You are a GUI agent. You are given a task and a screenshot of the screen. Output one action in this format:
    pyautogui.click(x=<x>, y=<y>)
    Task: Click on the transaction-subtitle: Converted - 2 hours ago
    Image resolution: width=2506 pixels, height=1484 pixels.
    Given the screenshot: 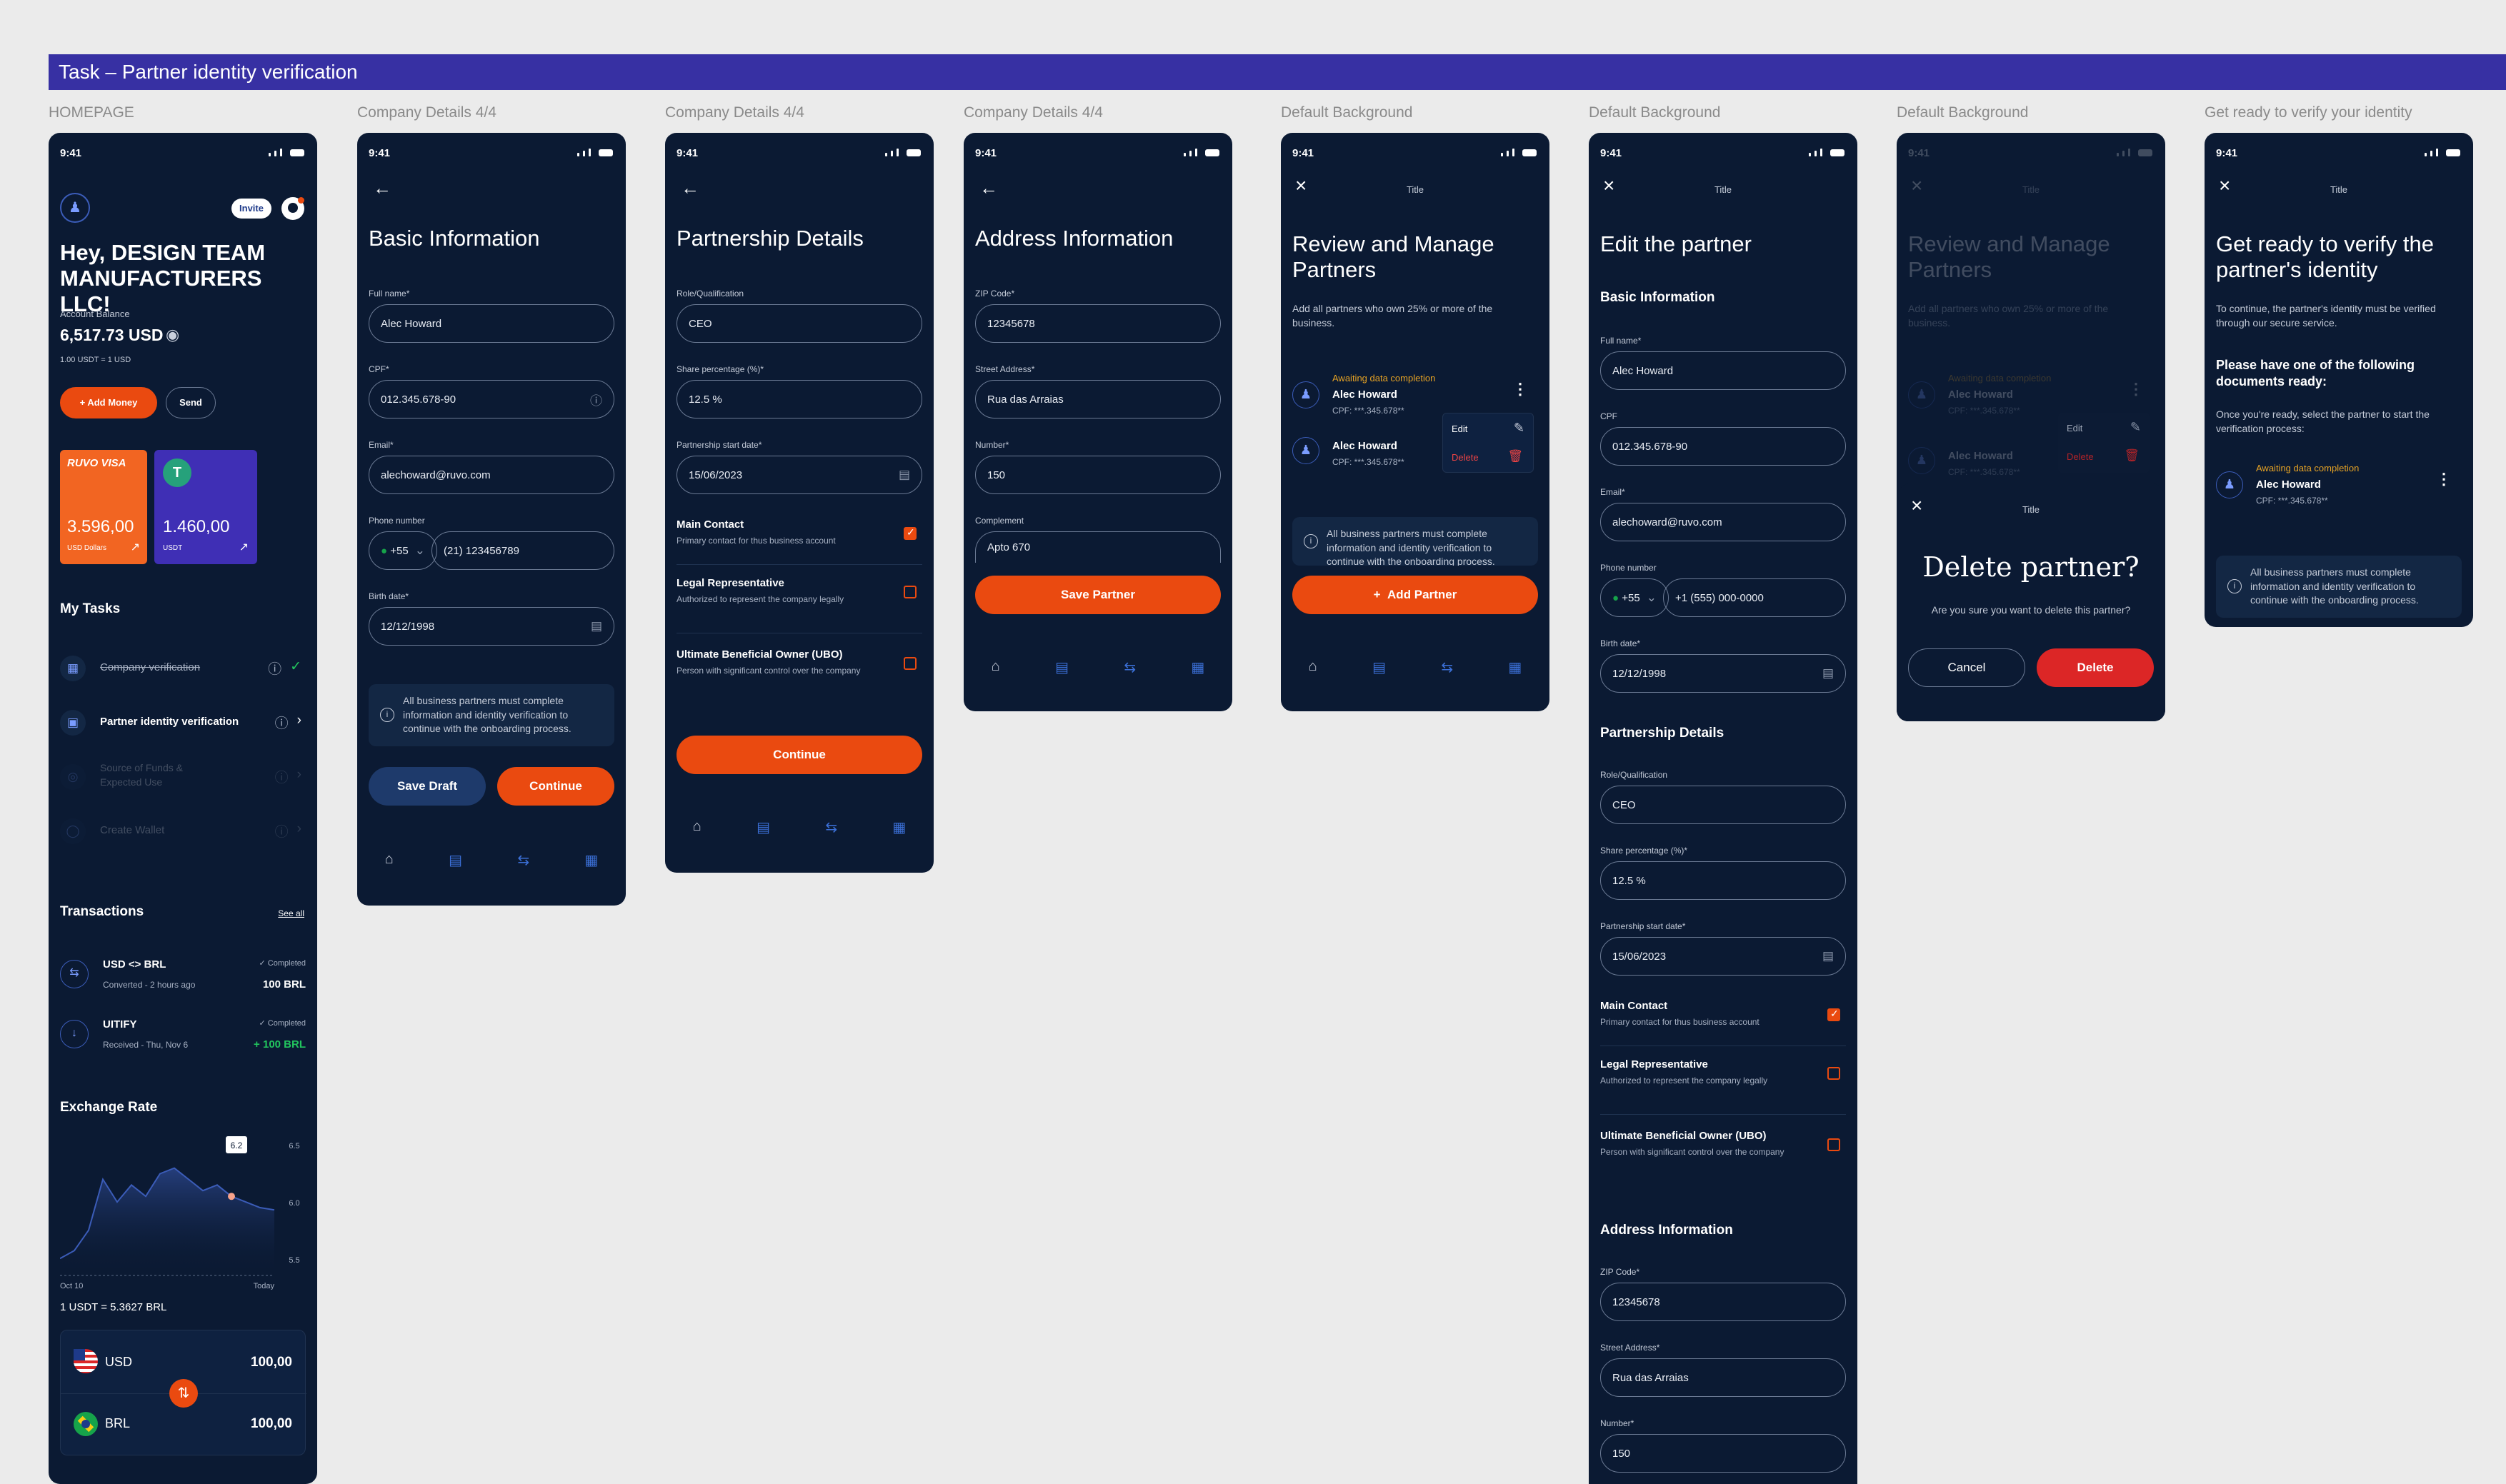 What is the action you would take?
    pyautogui.click(x=149, y=985)
    